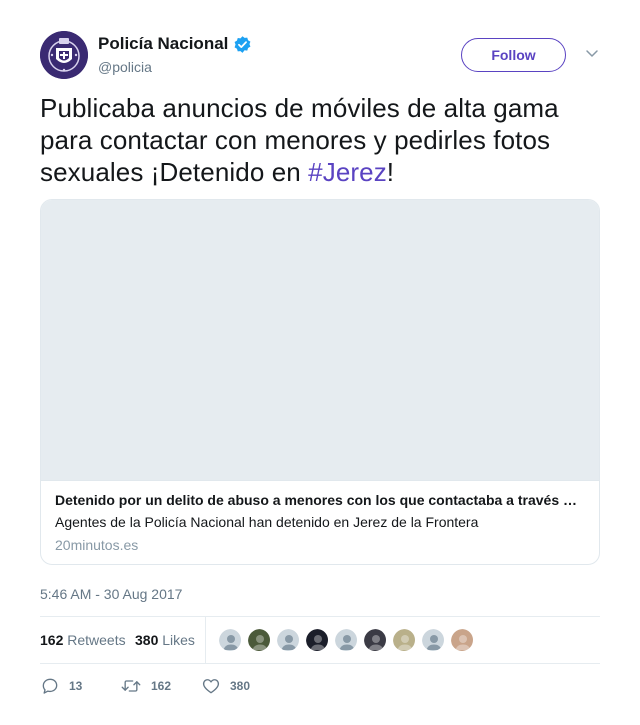 The height and width of the screenshot is (725, 640). I want to click on author-names: Policía Nacional @policia, so click(175, 54).